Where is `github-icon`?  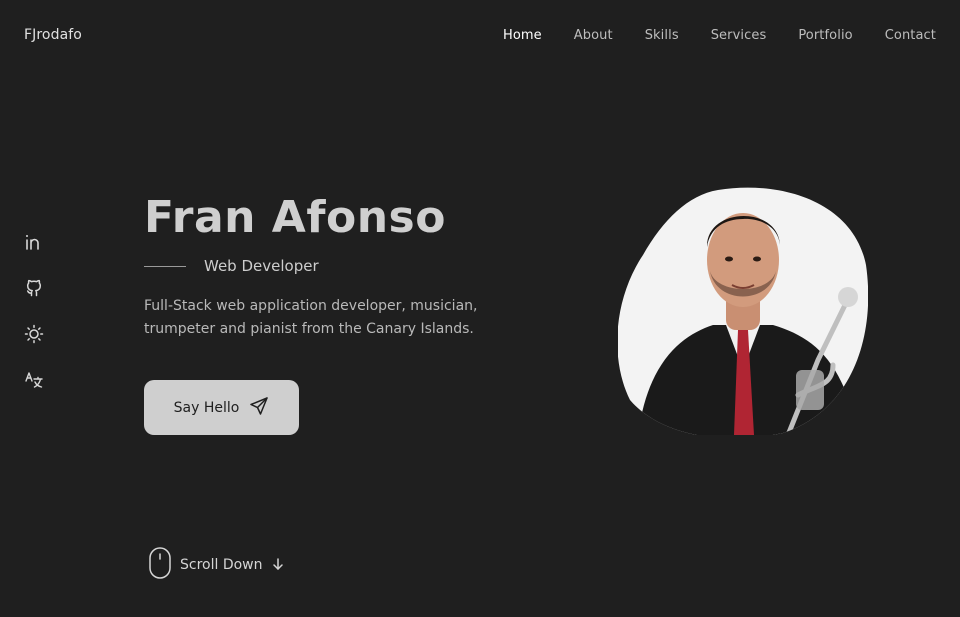
github-icon is located at coordinates (34, 288).